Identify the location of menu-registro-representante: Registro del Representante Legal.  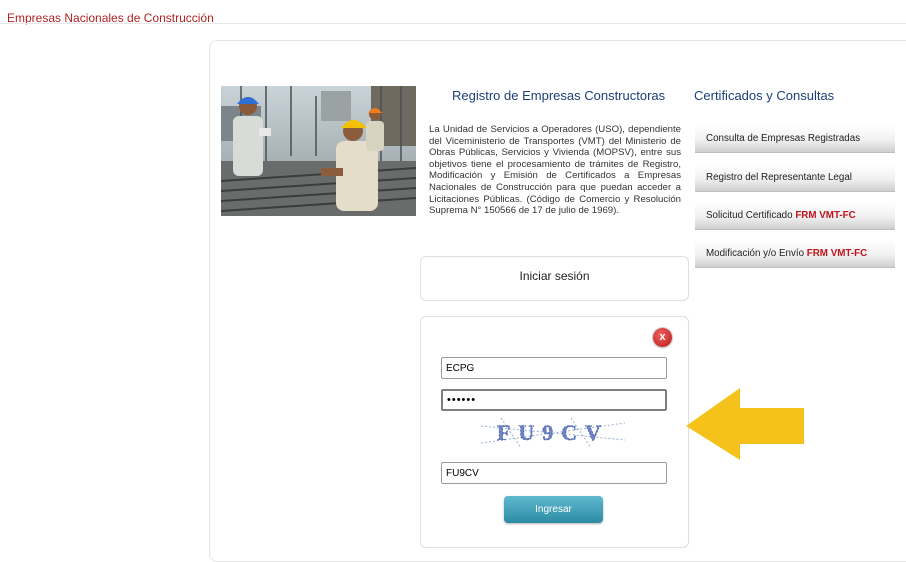
(795, 178).